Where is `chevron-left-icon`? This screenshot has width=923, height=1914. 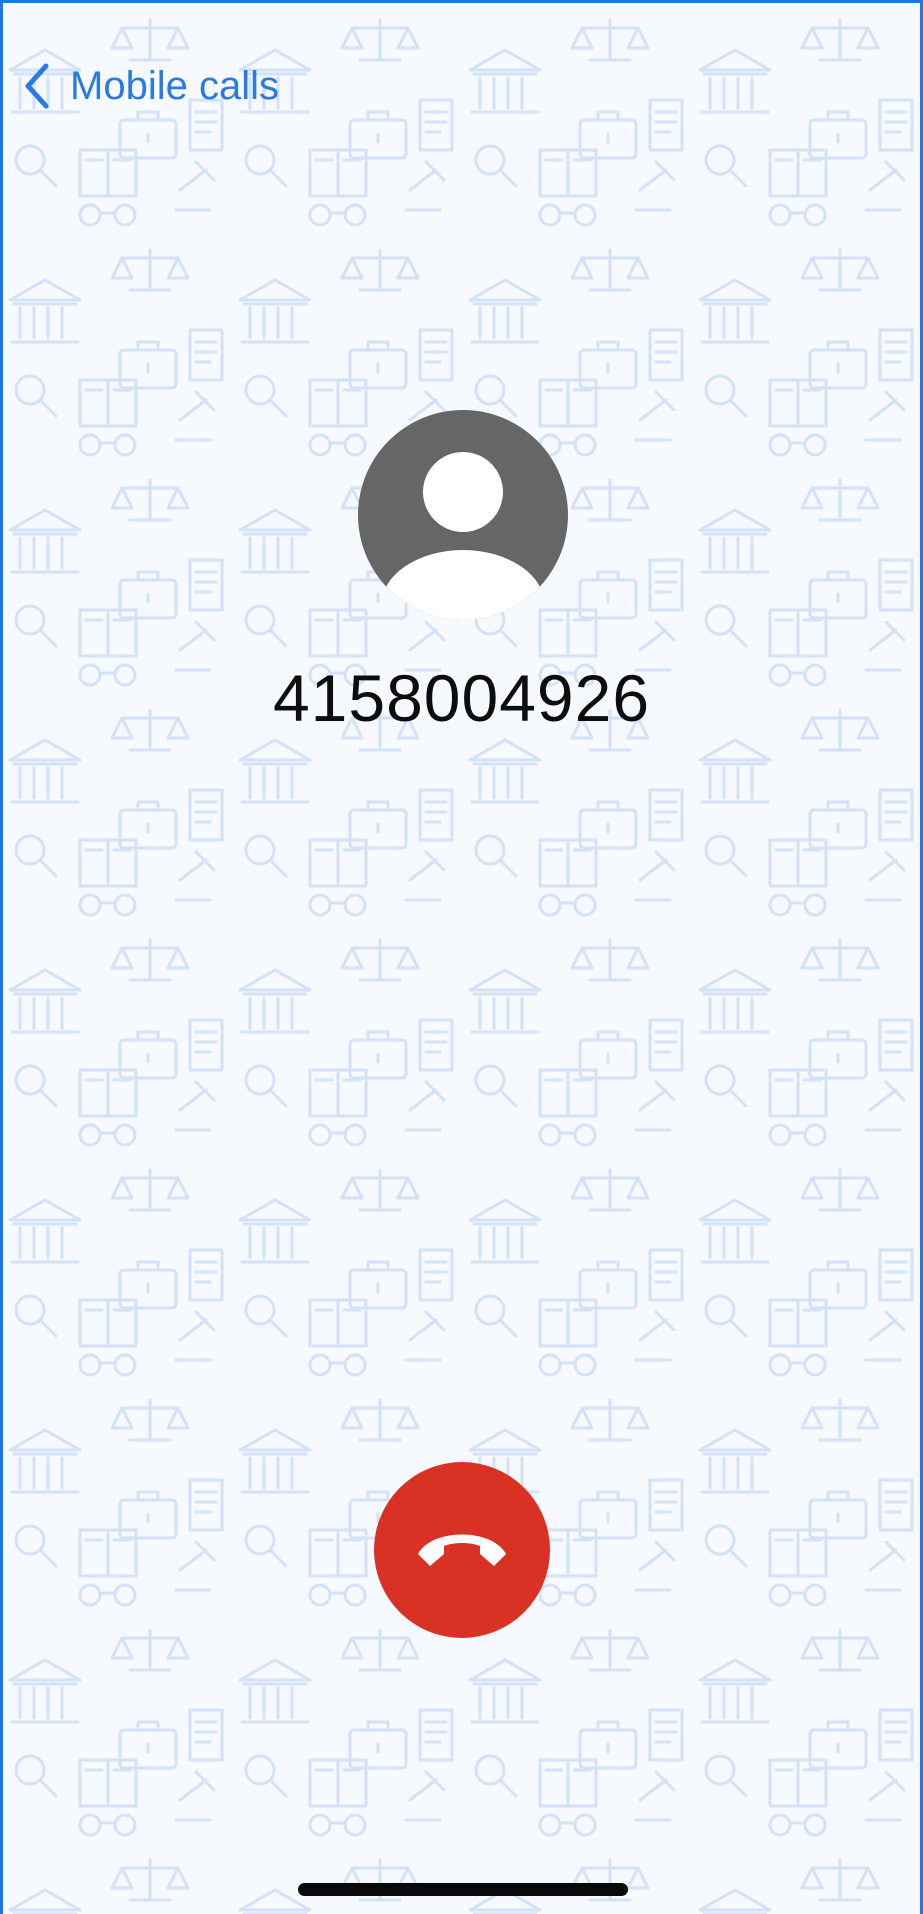
chevron-left-icon is located at coordinates (37, 86).